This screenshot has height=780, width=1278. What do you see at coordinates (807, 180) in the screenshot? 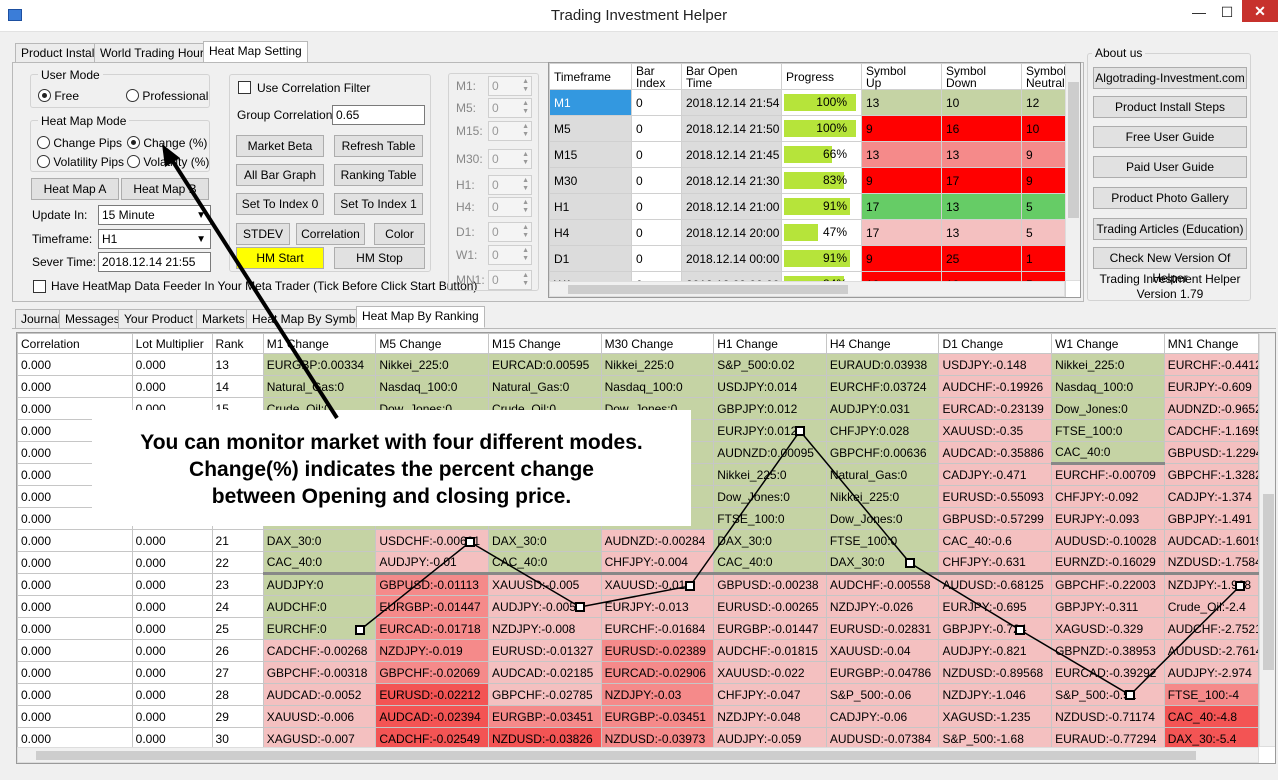
I see `tf-row: M30 0 2018.12.14 21:30 83% 9 17 9` at bounding box center [807, 180].